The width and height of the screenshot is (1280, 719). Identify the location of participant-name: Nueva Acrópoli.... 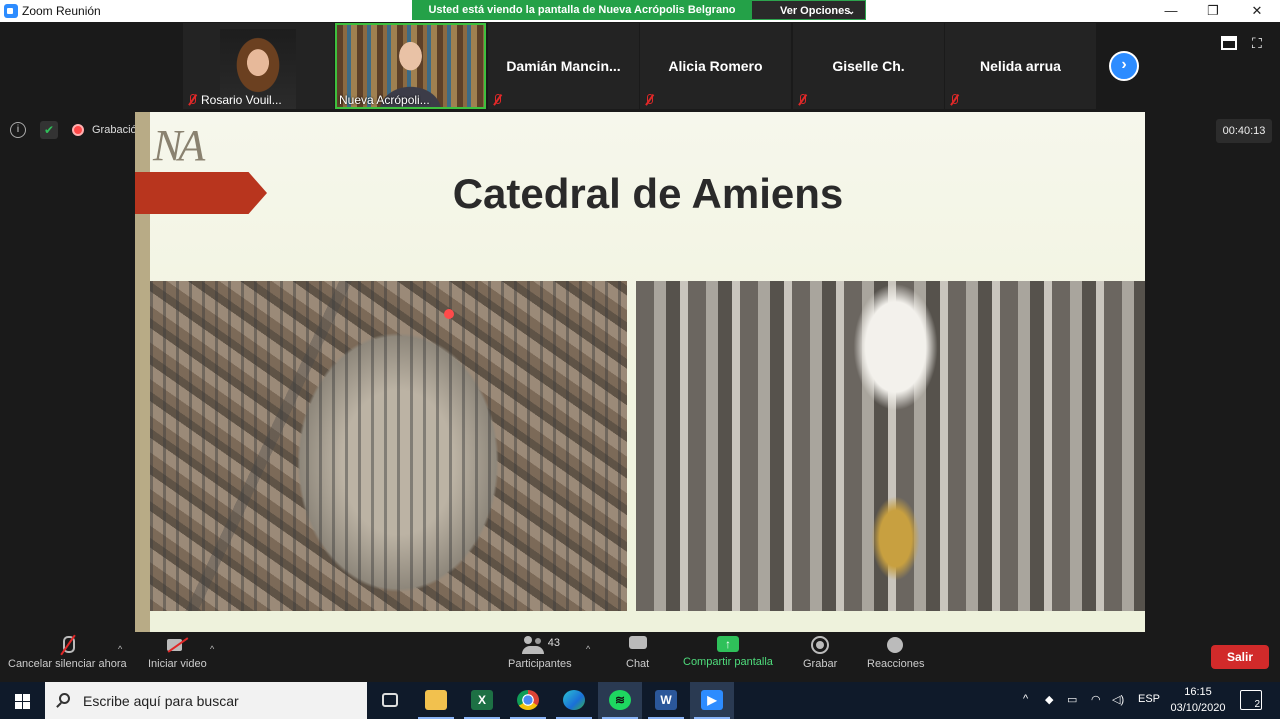
(384, 100).